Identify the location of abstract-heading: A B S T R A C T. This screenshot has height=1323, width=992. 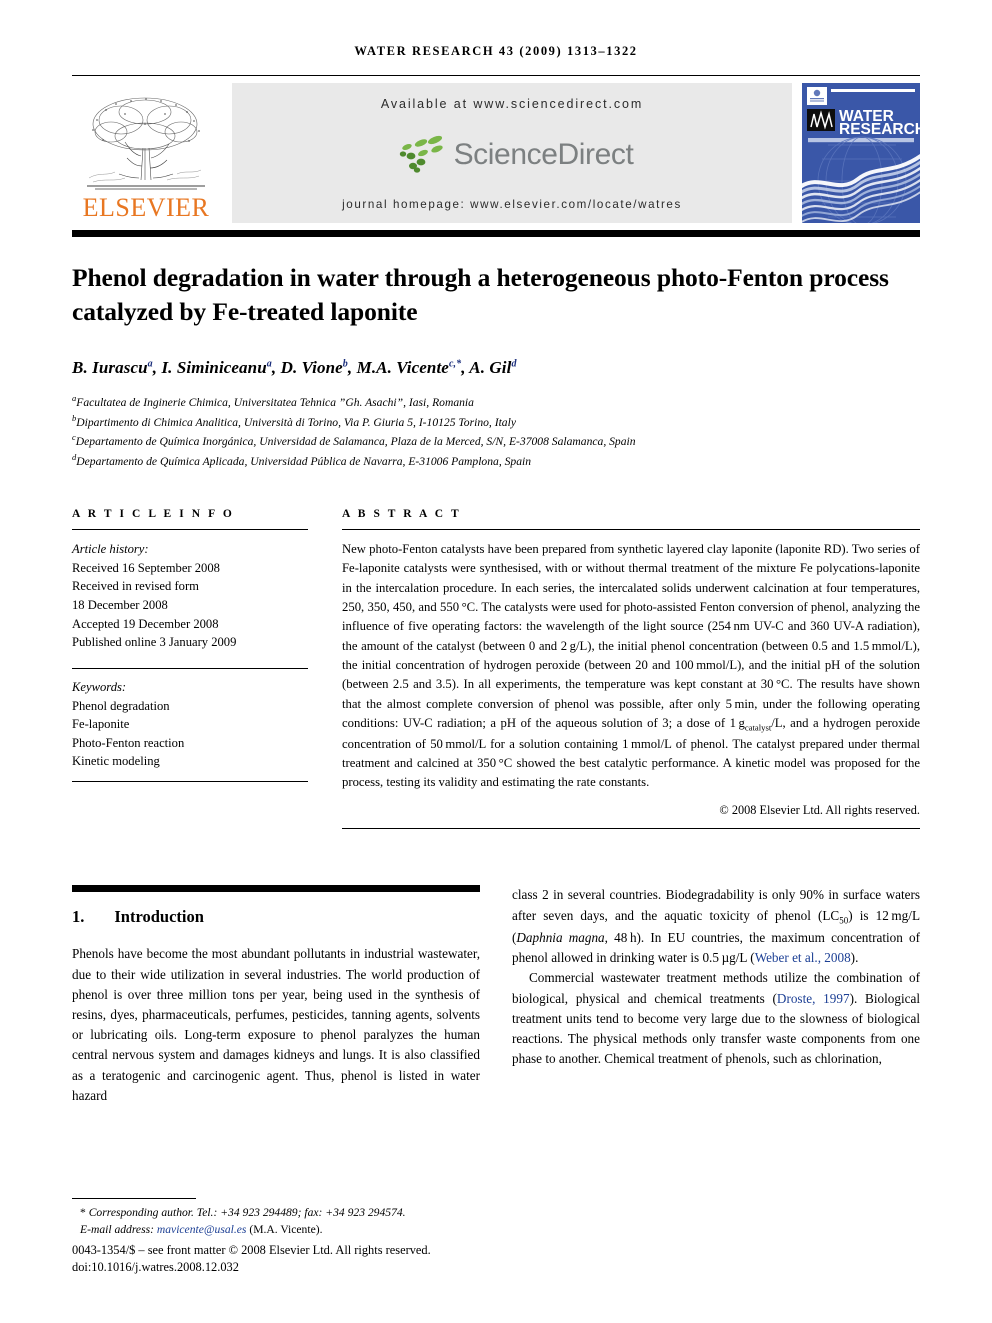
(402, 514).